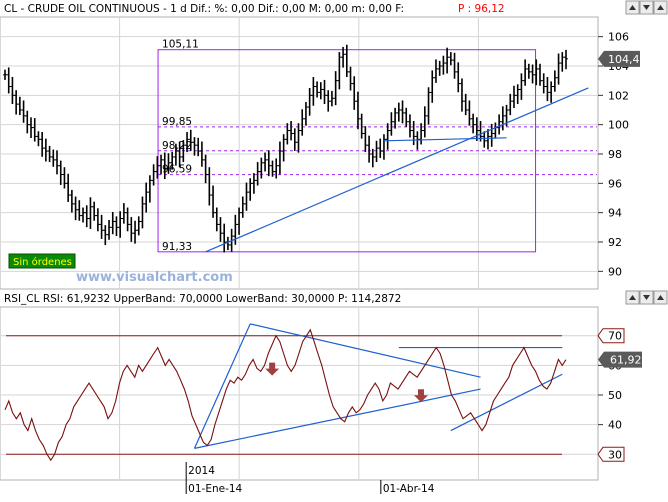  What do you see at coordinates (154, 277) in the screenshot?
I see `watermark: www.visualchart.com` at bounding box center [154, 277].